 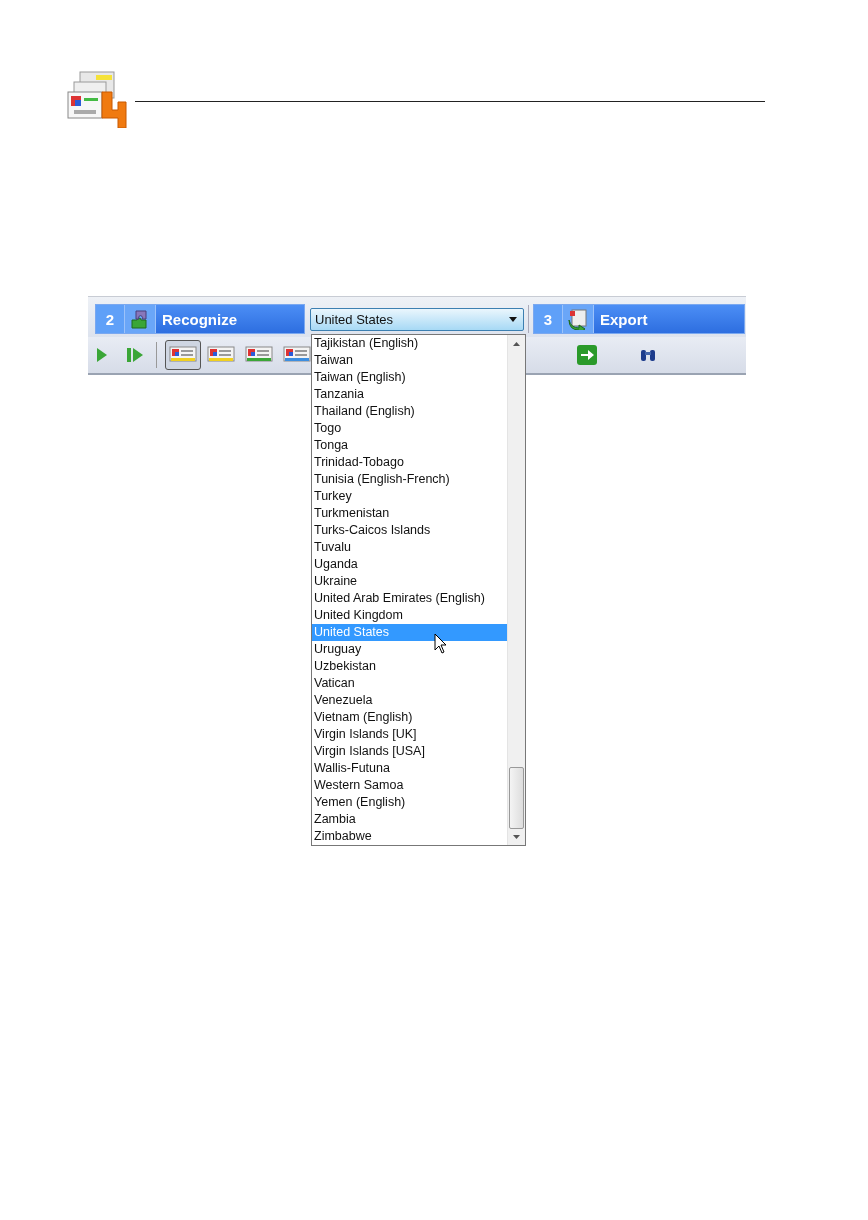 What do you see at coordinates (409, 530) in the screenshot?
I see `list-item: Turks-Caicos Islands` at bounding box center [409, 530].